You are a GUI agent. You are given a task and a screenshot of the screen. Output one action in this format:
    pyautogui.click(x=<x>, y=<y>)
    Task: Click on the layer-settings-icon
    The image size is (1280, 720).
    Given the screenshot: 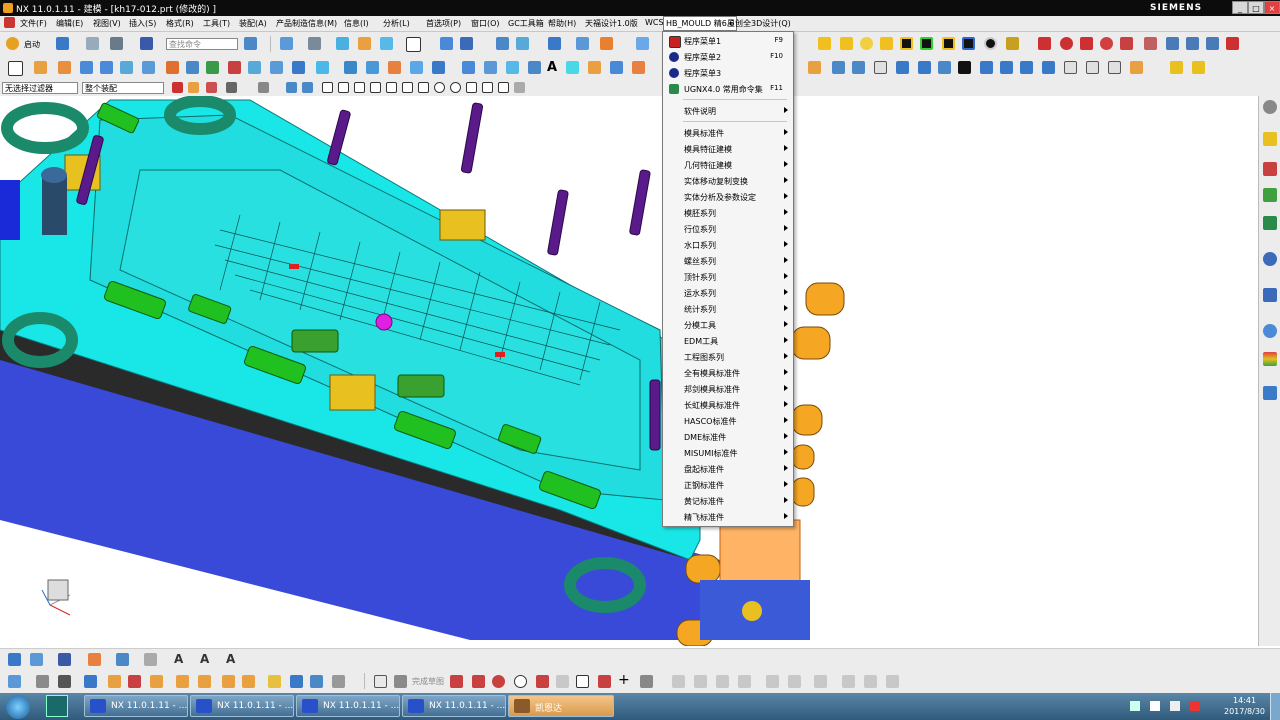 What is the action you would take?
    pyautogui.click(x=14, y=659)
    